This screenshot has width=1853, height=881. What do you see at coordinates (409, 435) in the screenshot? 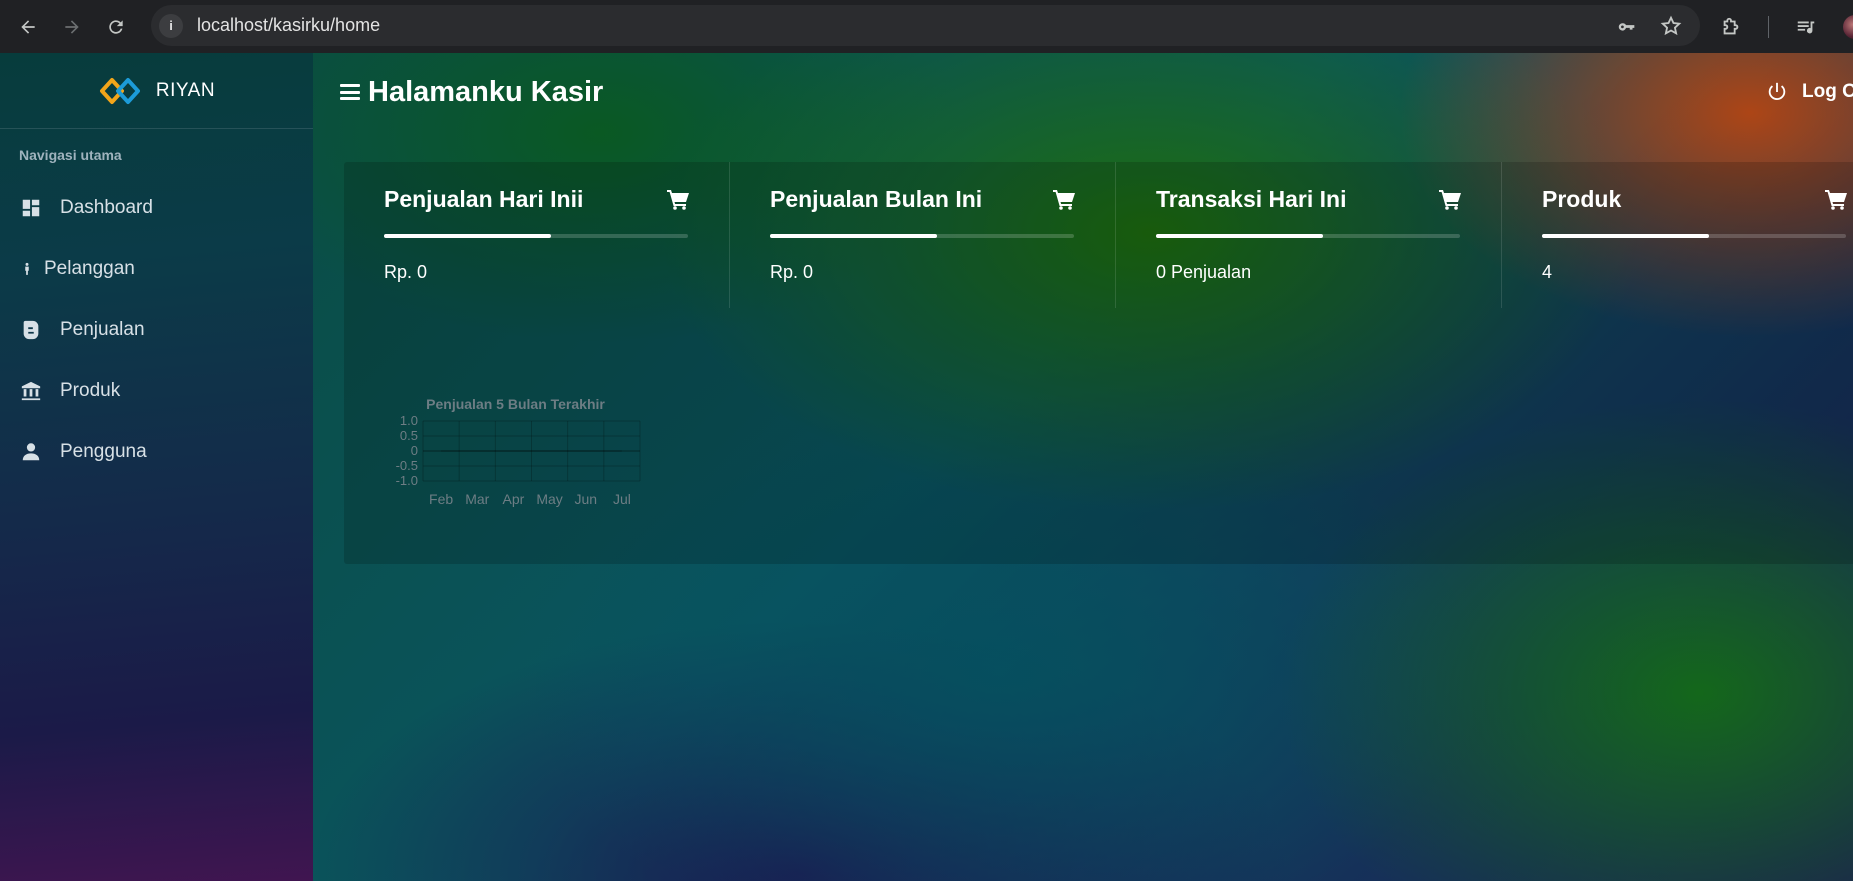
I see `y-tick-label: 0.5` at bounding box center [409, 435].